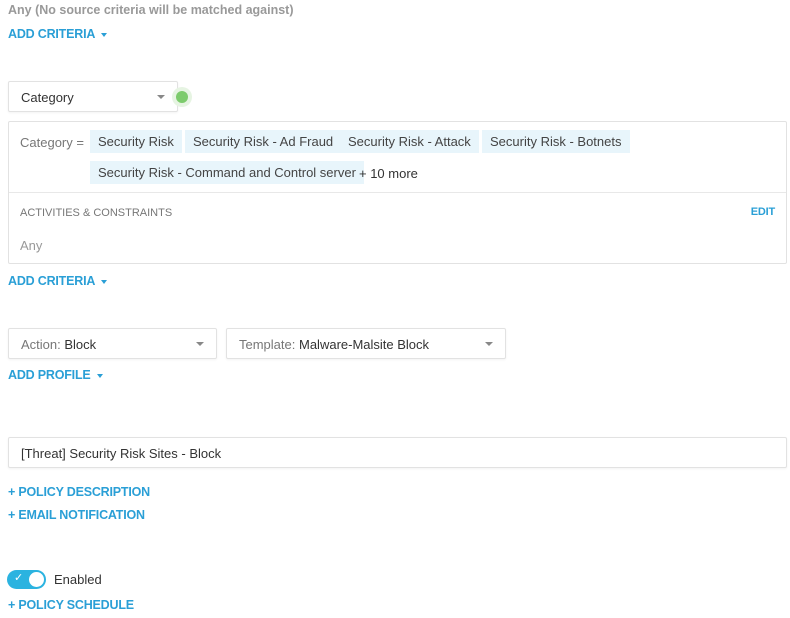 The image size is (790, 618). What do you see at coordinates (136, 141) in the screenshot?
I see `category-chip: Security Risk` at bounding box center [136, 141].